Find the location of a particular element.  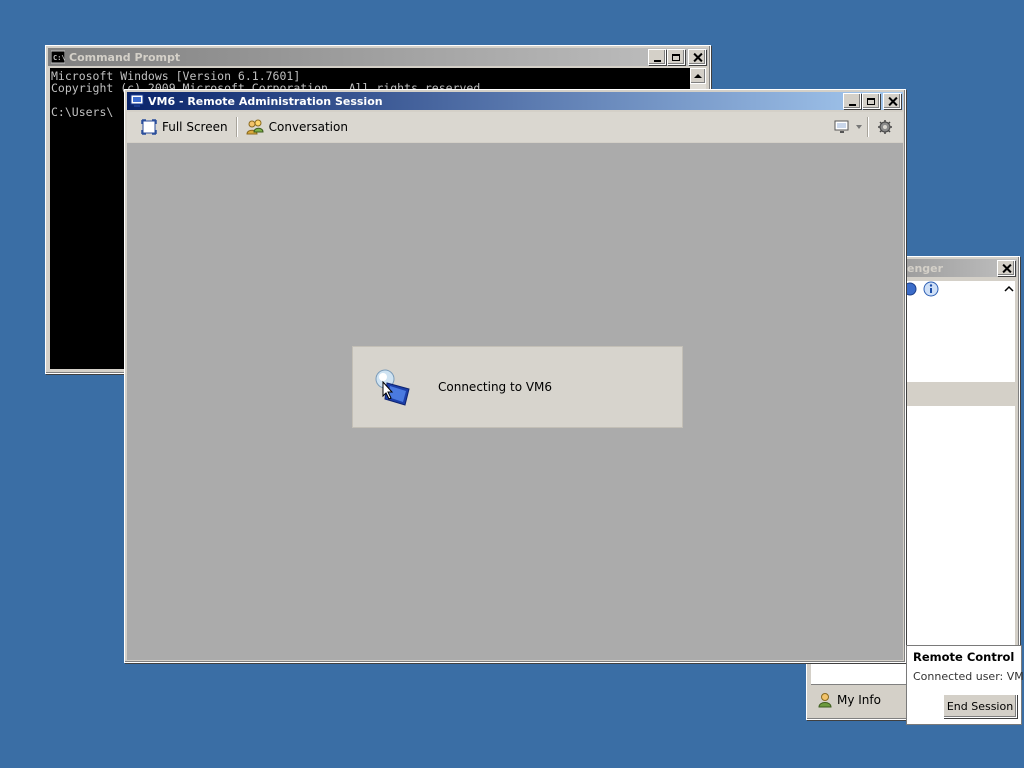

connecting-status-panel: Connecting to VM6 is located at coordinates (517, 387).